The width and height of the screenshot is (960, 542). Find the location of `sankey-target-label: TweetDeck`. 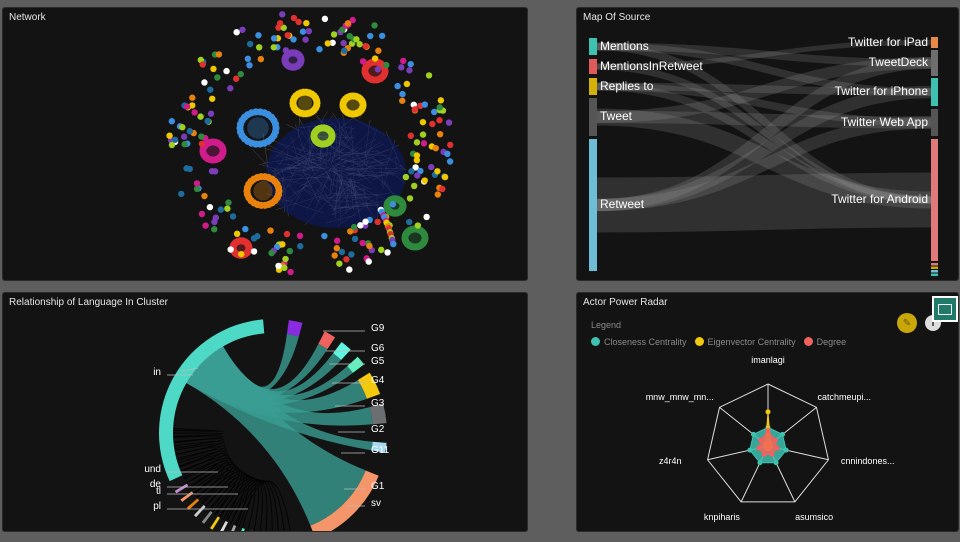

sankey-target-label: TweetDeck is located at coordinates (898, 62).